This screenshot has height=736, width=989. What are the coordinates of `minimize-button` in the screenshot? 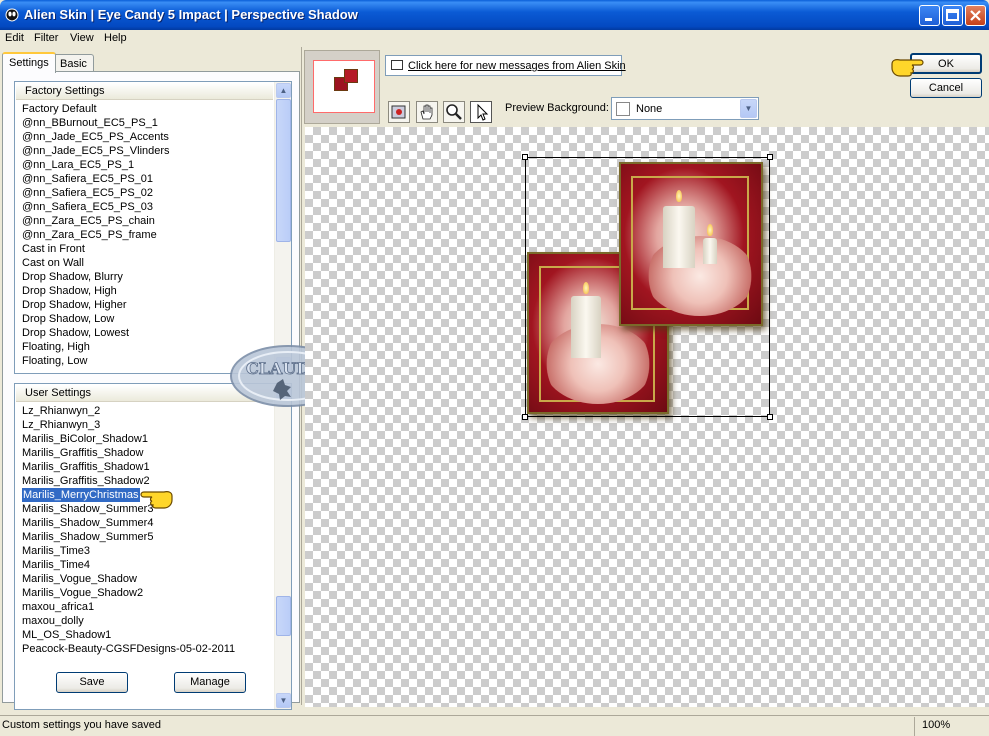 It's located at (929, 15).